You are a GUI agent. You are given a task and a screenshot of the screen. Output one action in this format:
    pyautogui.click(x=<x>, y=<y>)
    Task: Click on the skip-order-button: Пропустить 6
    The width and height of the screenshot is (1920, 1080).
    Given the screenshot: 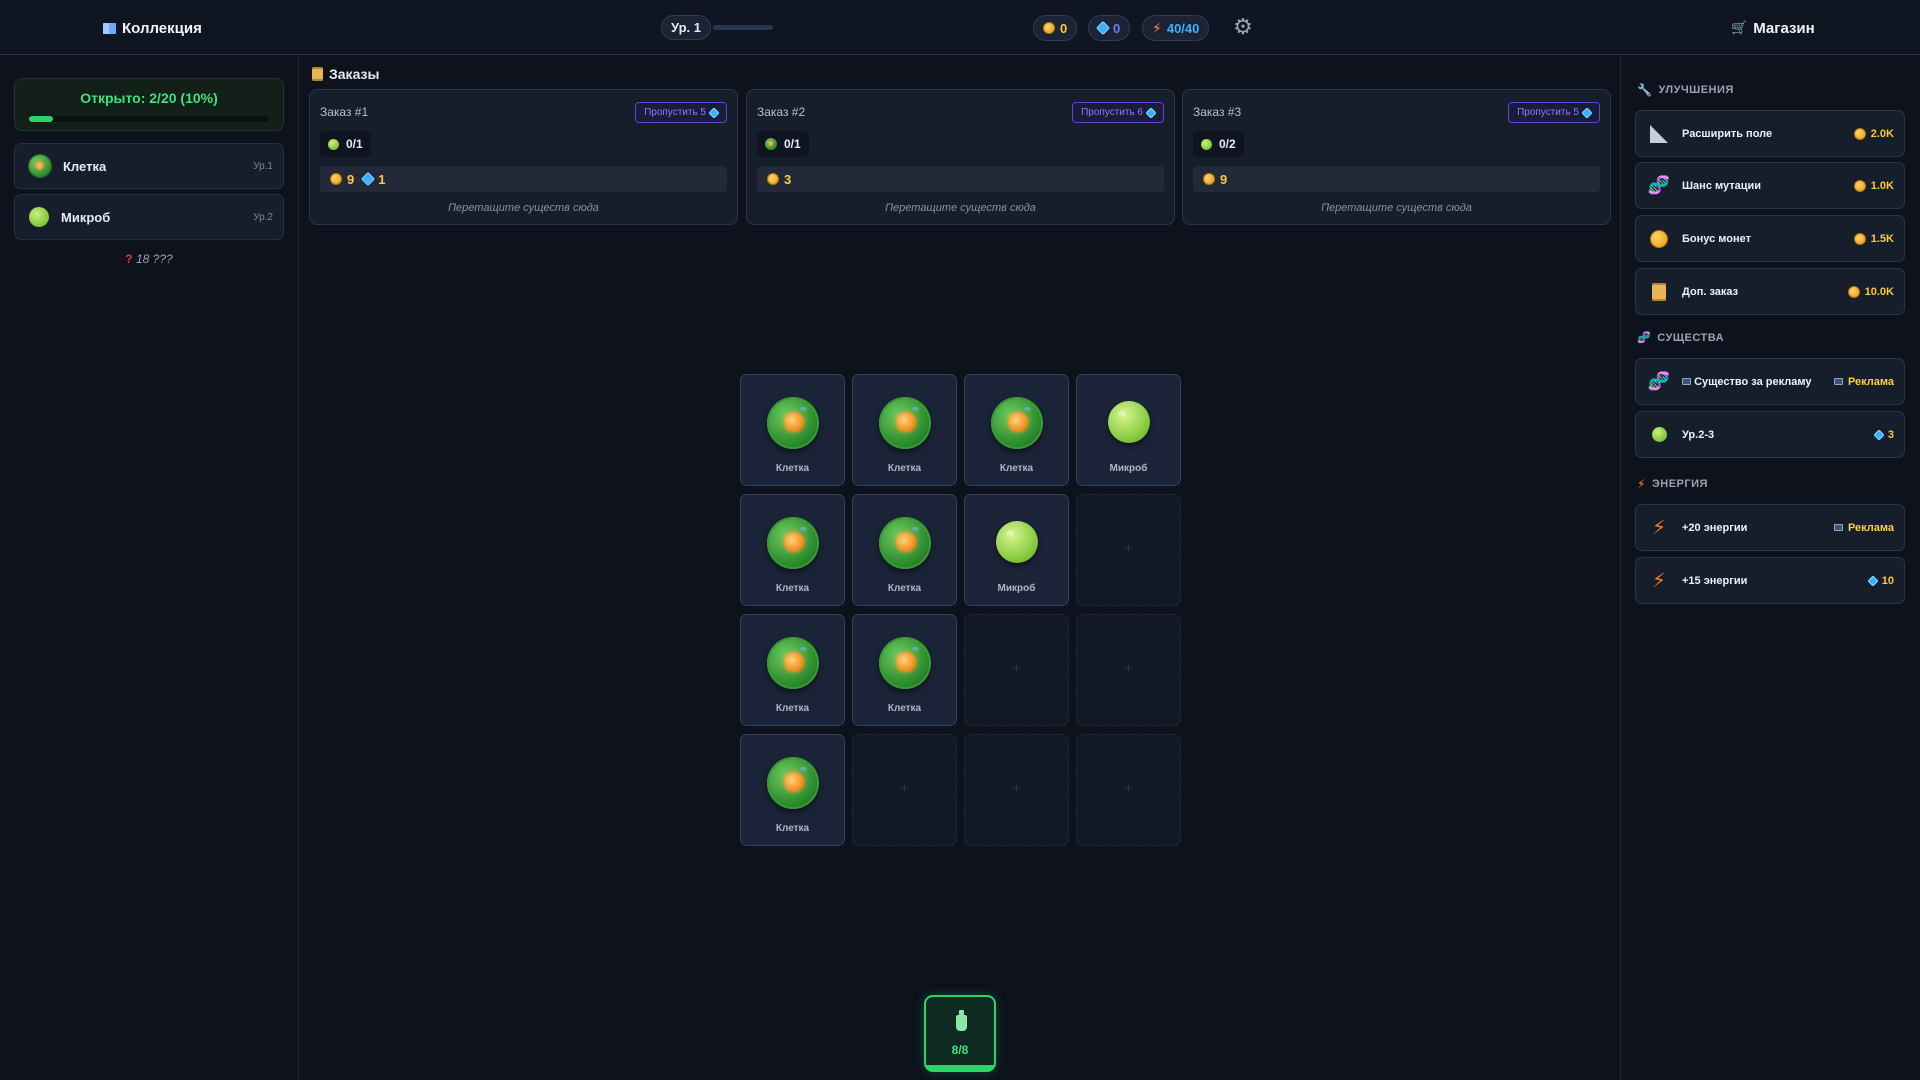 What is the action you would take?
    pyautogui.click(x=1118, y=112)
    